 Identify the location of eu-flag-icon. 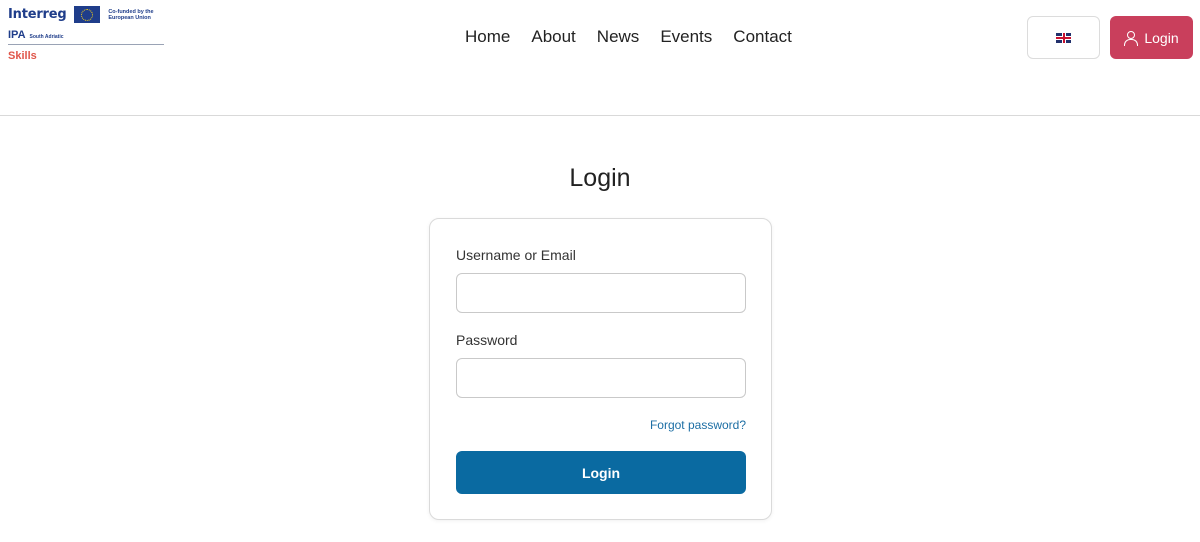
(87, 14).